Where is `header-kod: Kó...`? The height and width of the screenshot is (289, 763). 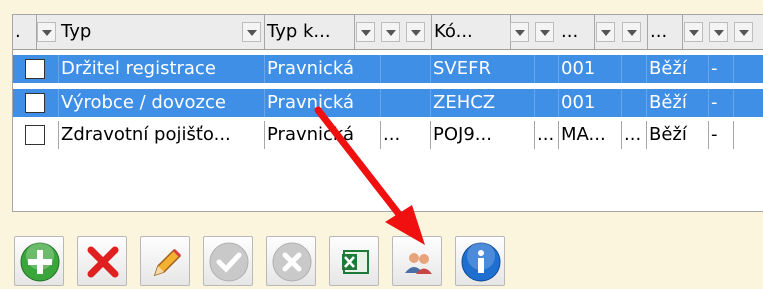
header-kod: Kó... is located at coordinates (471, 32).